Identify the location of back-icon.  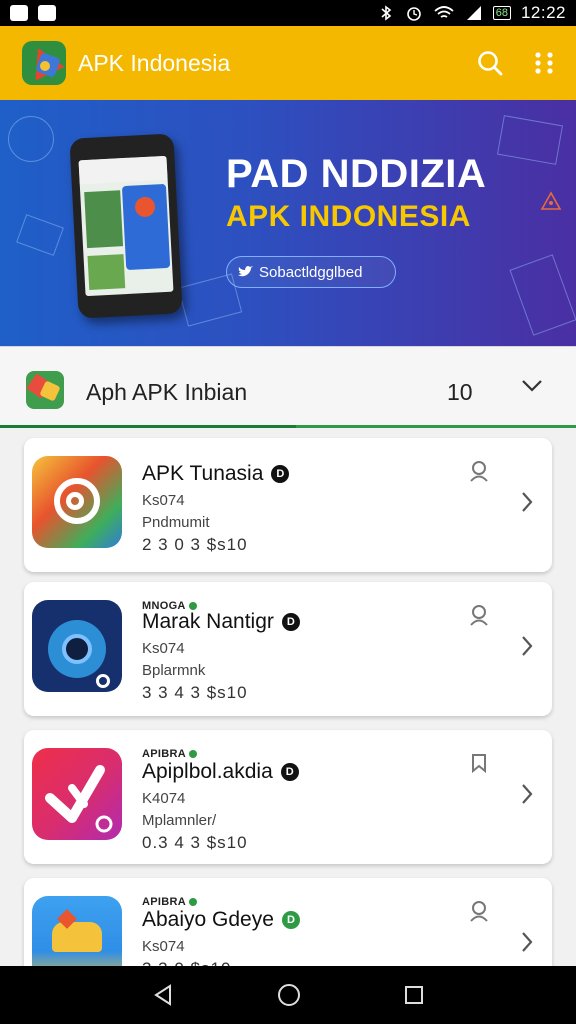
(163, 995).